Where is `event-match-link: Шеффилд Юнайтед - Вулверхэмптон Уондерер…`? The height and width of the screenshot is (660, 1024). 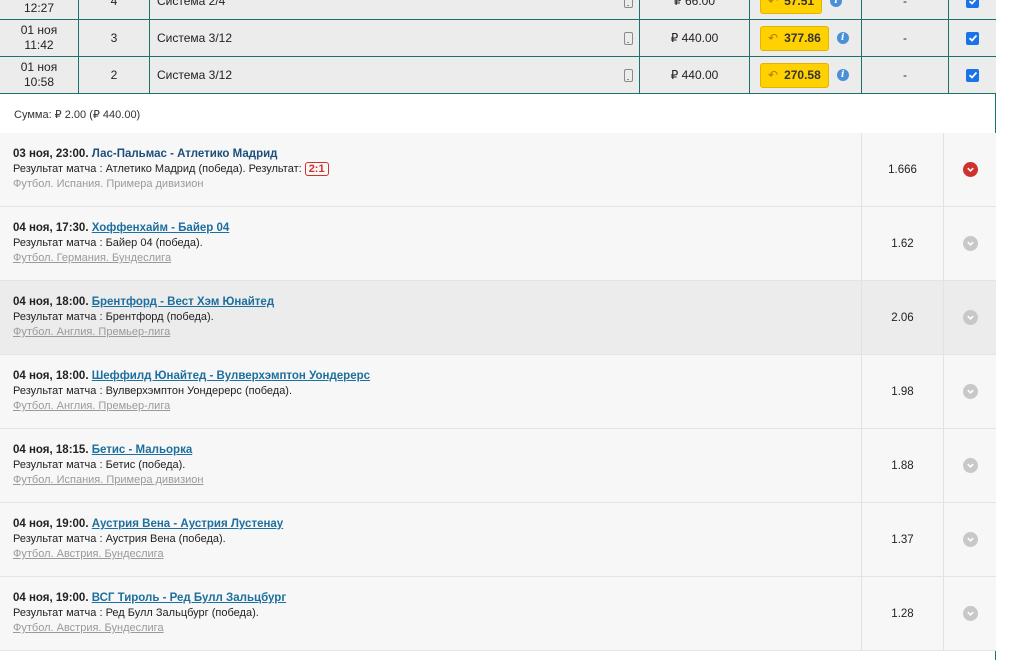
event-match-link: Шеффилд Юнайтед - Вулверхэмптон Уондерер… is located at coordinates (231, 376).